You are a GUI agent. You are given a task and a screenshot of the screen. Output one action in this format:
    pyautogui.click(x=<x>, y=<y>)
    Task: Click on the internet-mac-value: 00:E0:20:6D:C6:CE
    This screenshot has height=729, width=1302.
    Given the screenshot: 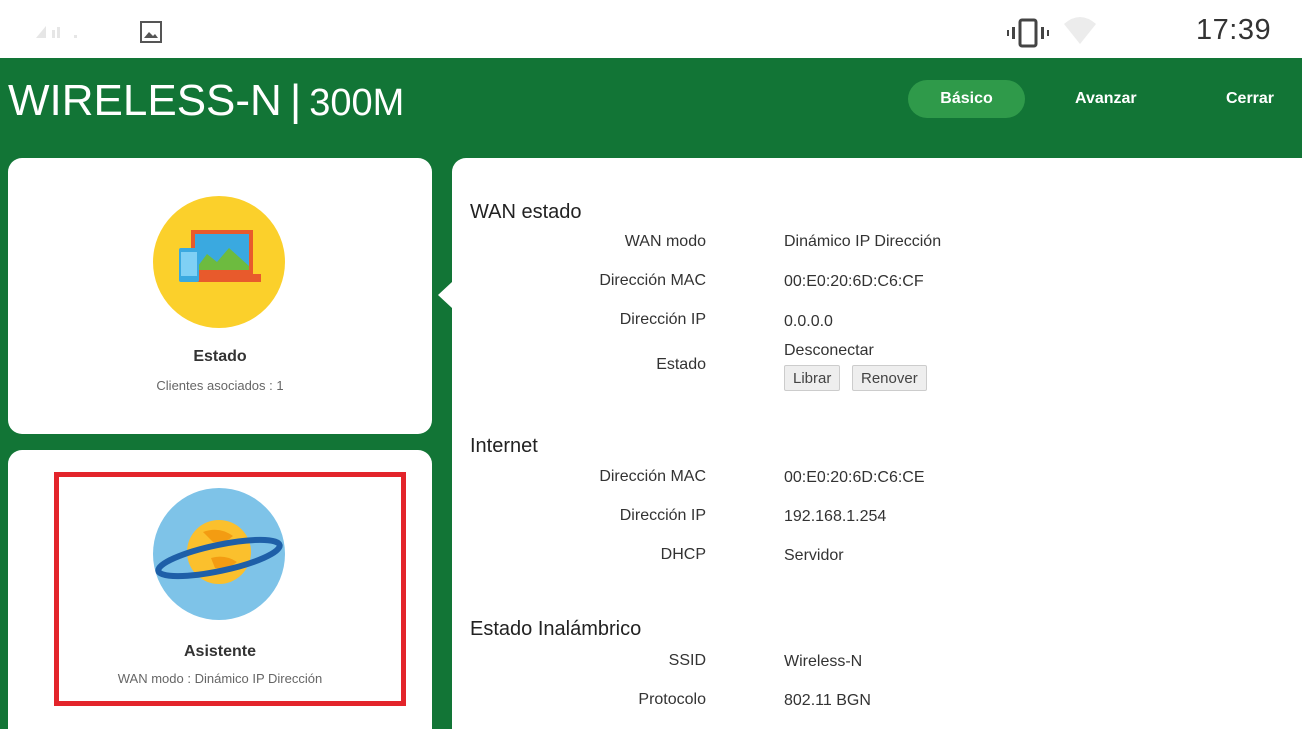 What is the action you would take?
    pyautogui.click(x=854, y=477)
    